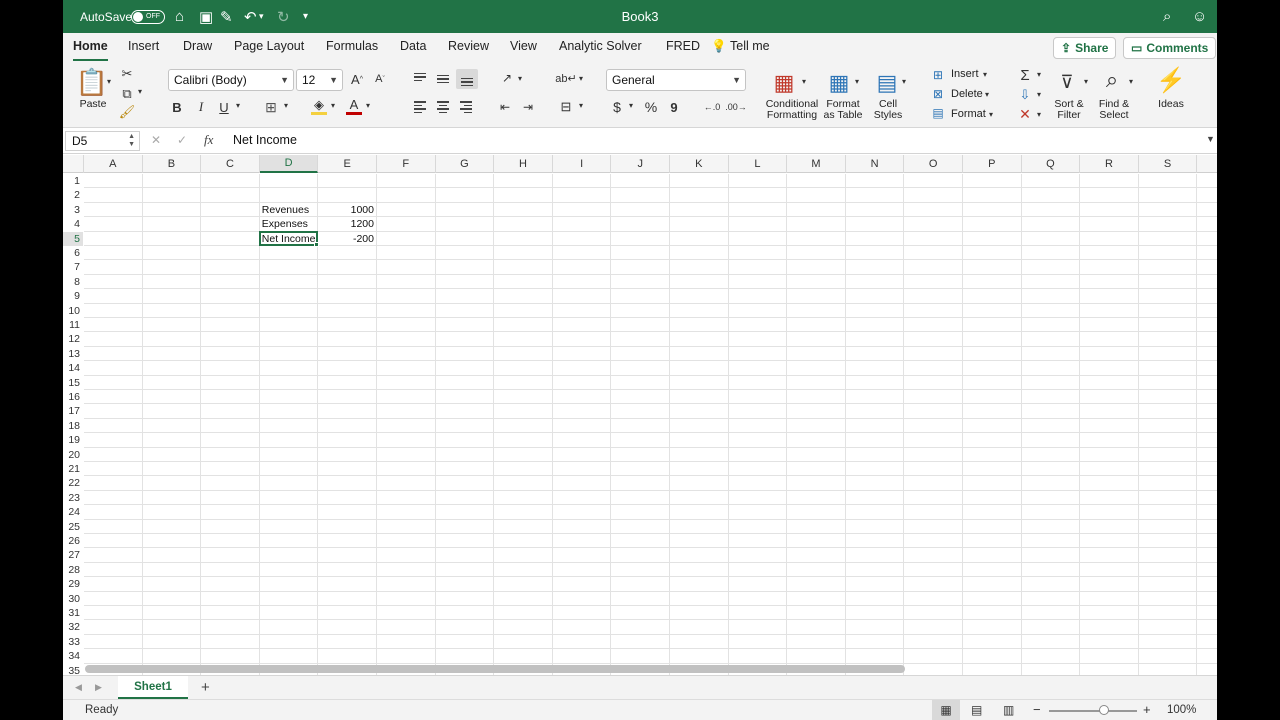  What do you see at coordinates (1109, 164) in the screenshot?
I see `column-header-r: R` at bounding box center [1109, 164].